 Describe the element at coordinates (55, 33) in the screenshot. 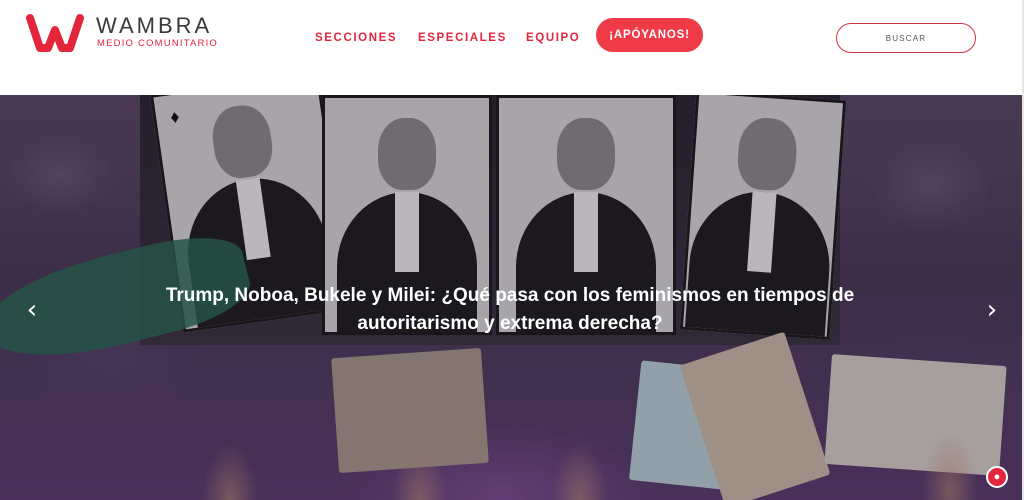

I see `wambra-w-logo-icon` at that location.